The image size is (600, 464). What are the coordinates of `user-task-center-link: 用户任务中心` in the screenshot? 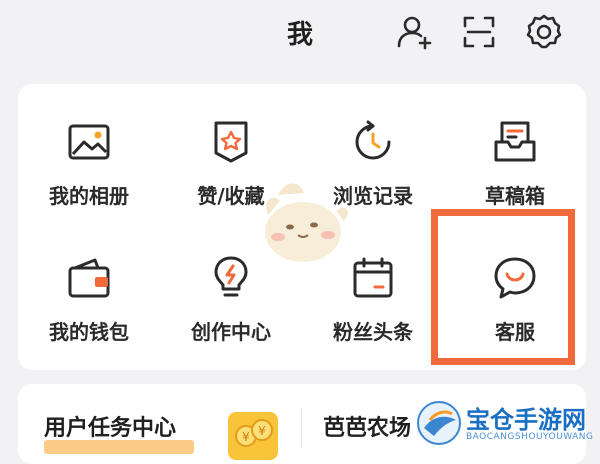 It's located at (110, 426).